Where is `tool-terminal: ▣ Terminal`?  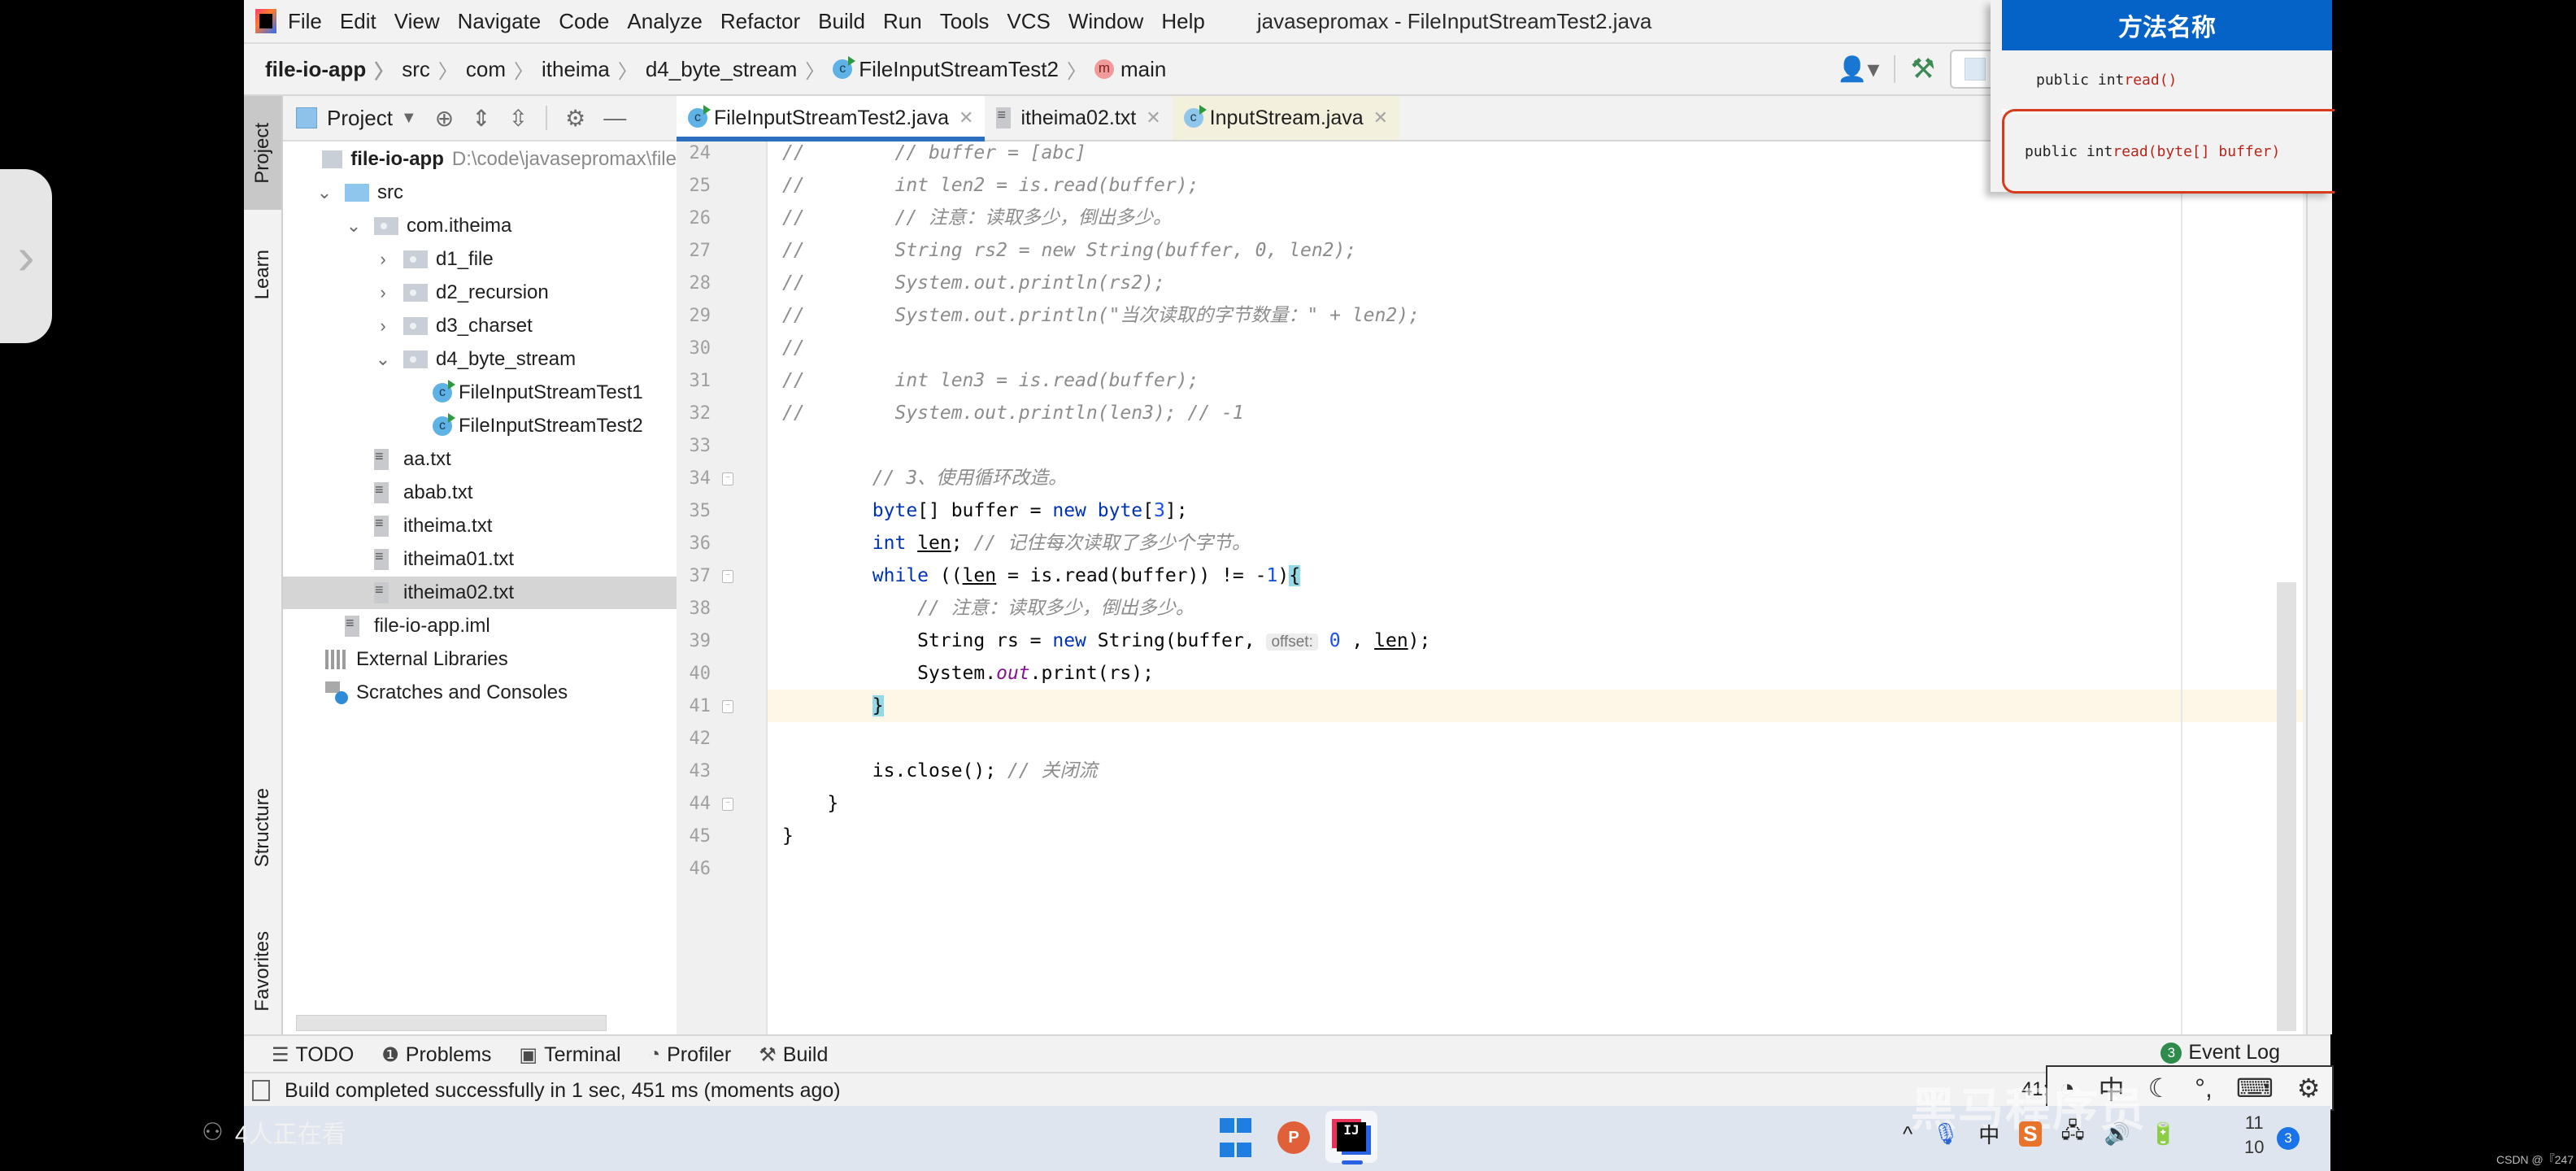
tool-terminal: ▣ Terminal is located at coordinates (569, 1055).